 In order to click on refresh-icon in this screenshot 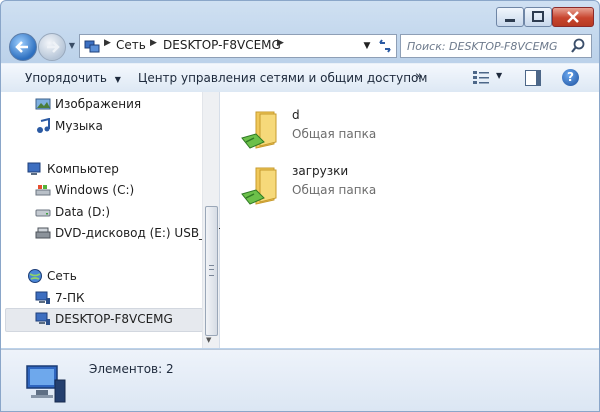, I will do `click(385, 46)`.